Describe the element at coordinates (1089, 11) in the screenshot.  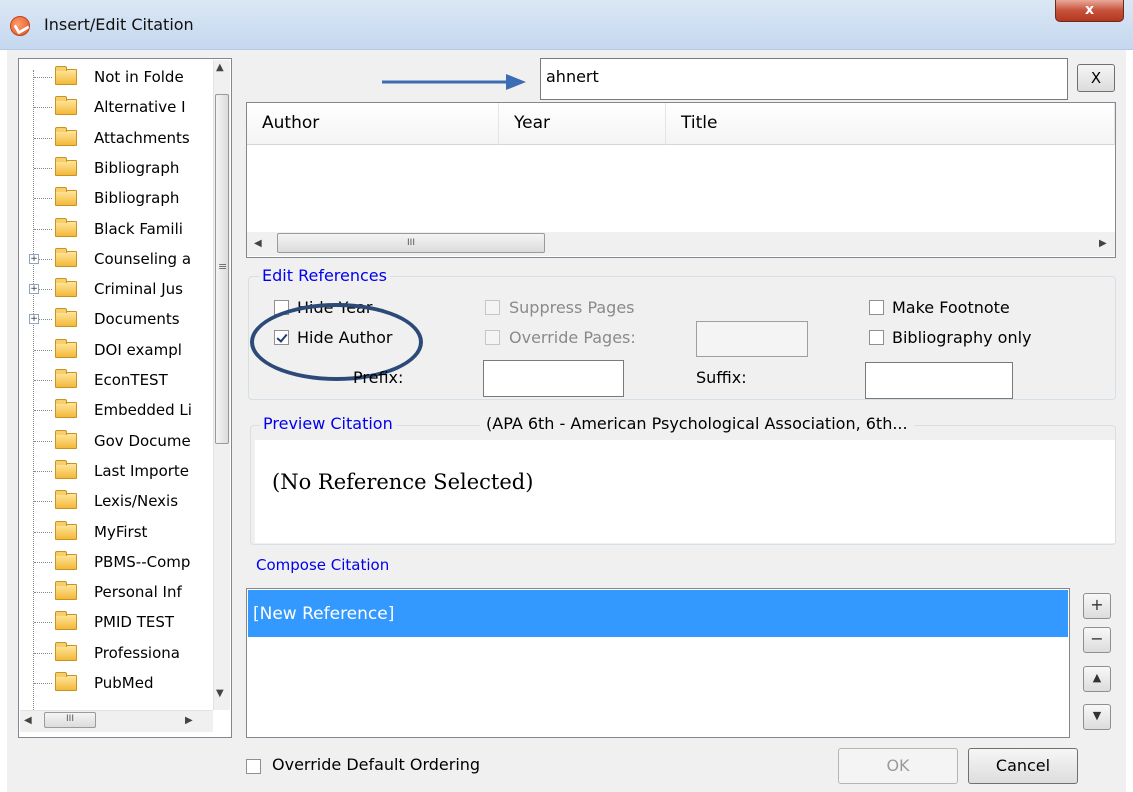
I see `close-button: x` at that location.